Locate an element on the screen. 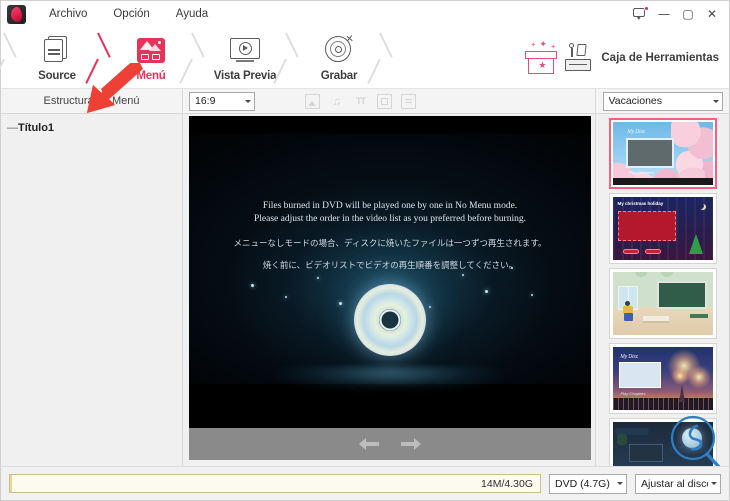  menu-bar: Archivo Opción Ayuda is located at coordinates (128, 14).